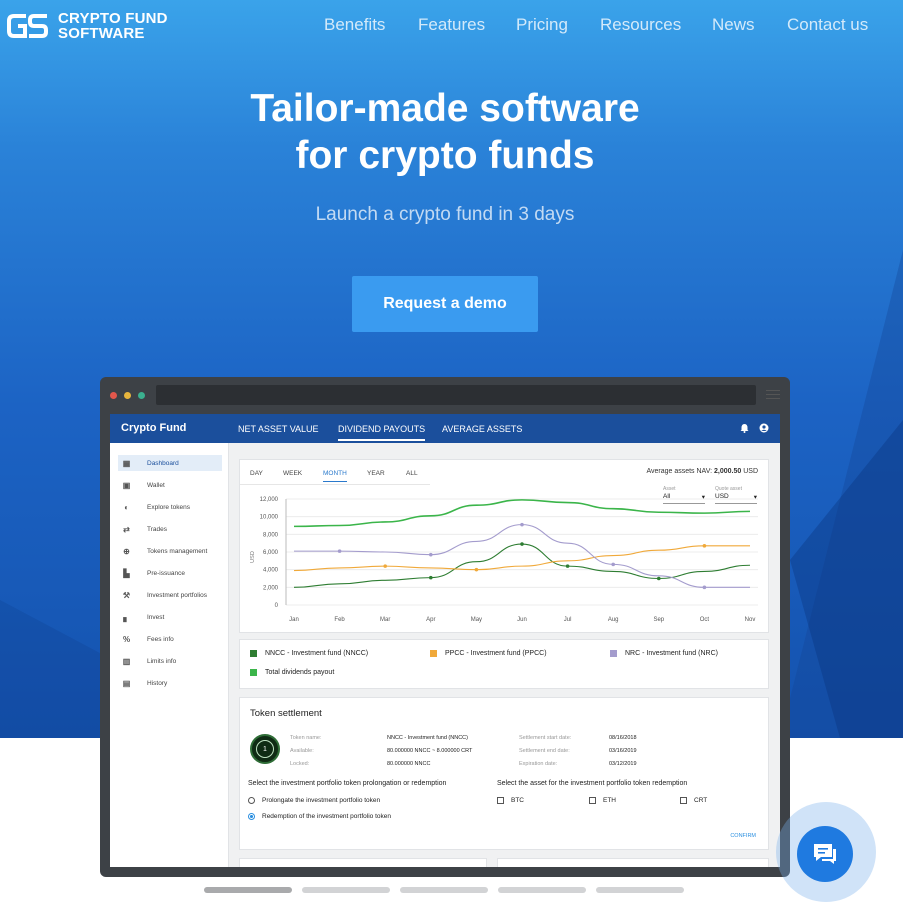 This screenshot has height=903, width=903. What do you see at coordinates (177, 595) in the screenshot?
I see `sidebar-item-label: Investment portfolios` at bounding box center [177, 595].